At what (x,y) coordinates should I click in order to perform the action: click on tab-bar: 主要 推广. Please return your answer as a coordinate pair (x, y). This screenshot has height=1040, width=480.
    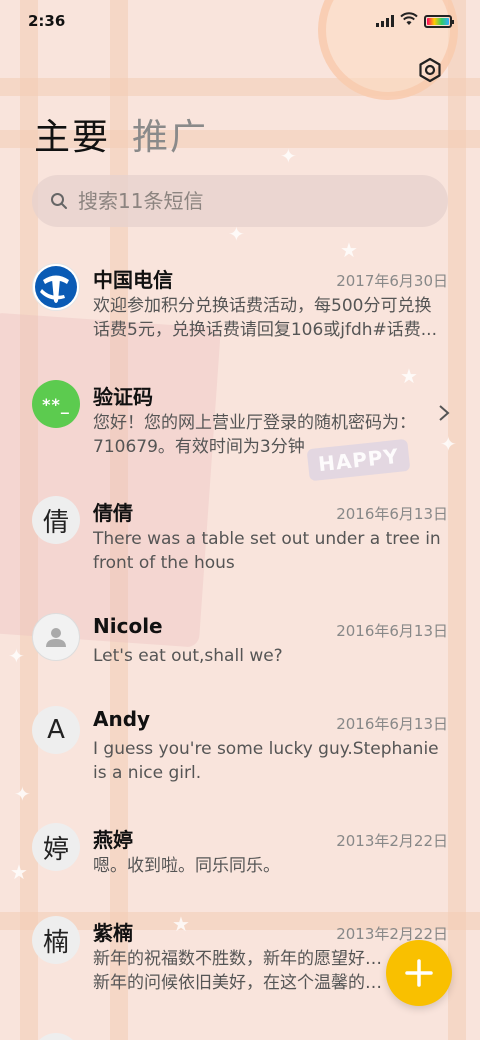
    Looking at the image, I should click on (121, 134).